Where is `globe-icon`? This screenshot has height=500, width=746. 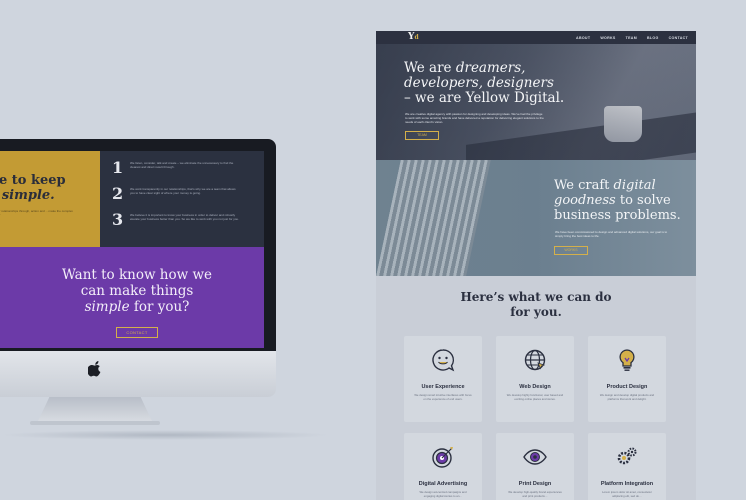
globe-icon is located at coordinates (535, 360).